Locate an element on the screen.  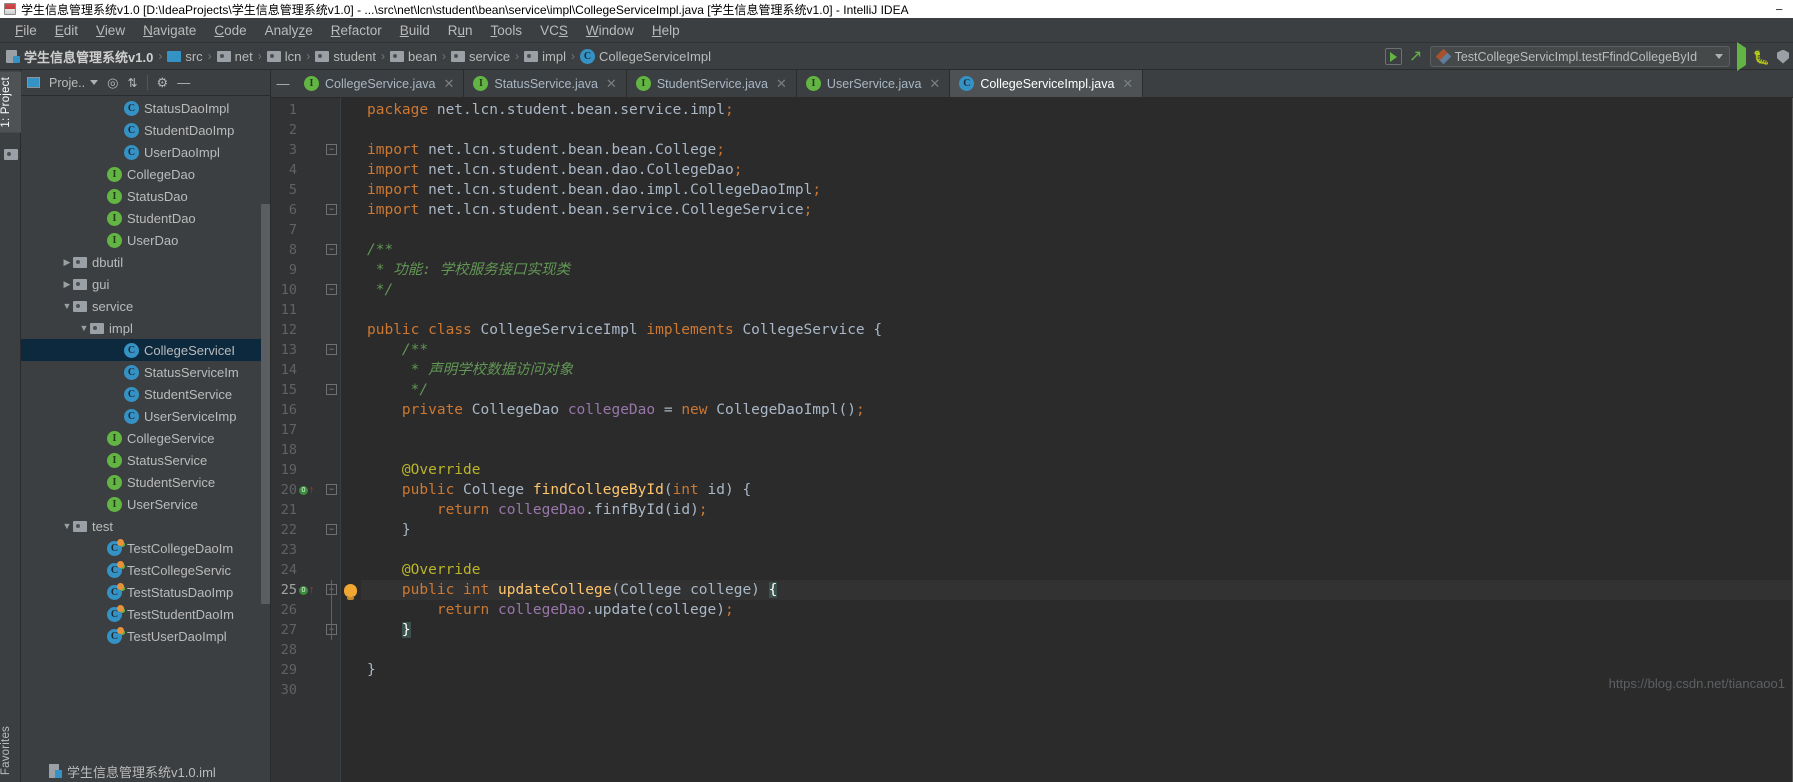
tab-list-icon: — is located at coordinates (283, 83).